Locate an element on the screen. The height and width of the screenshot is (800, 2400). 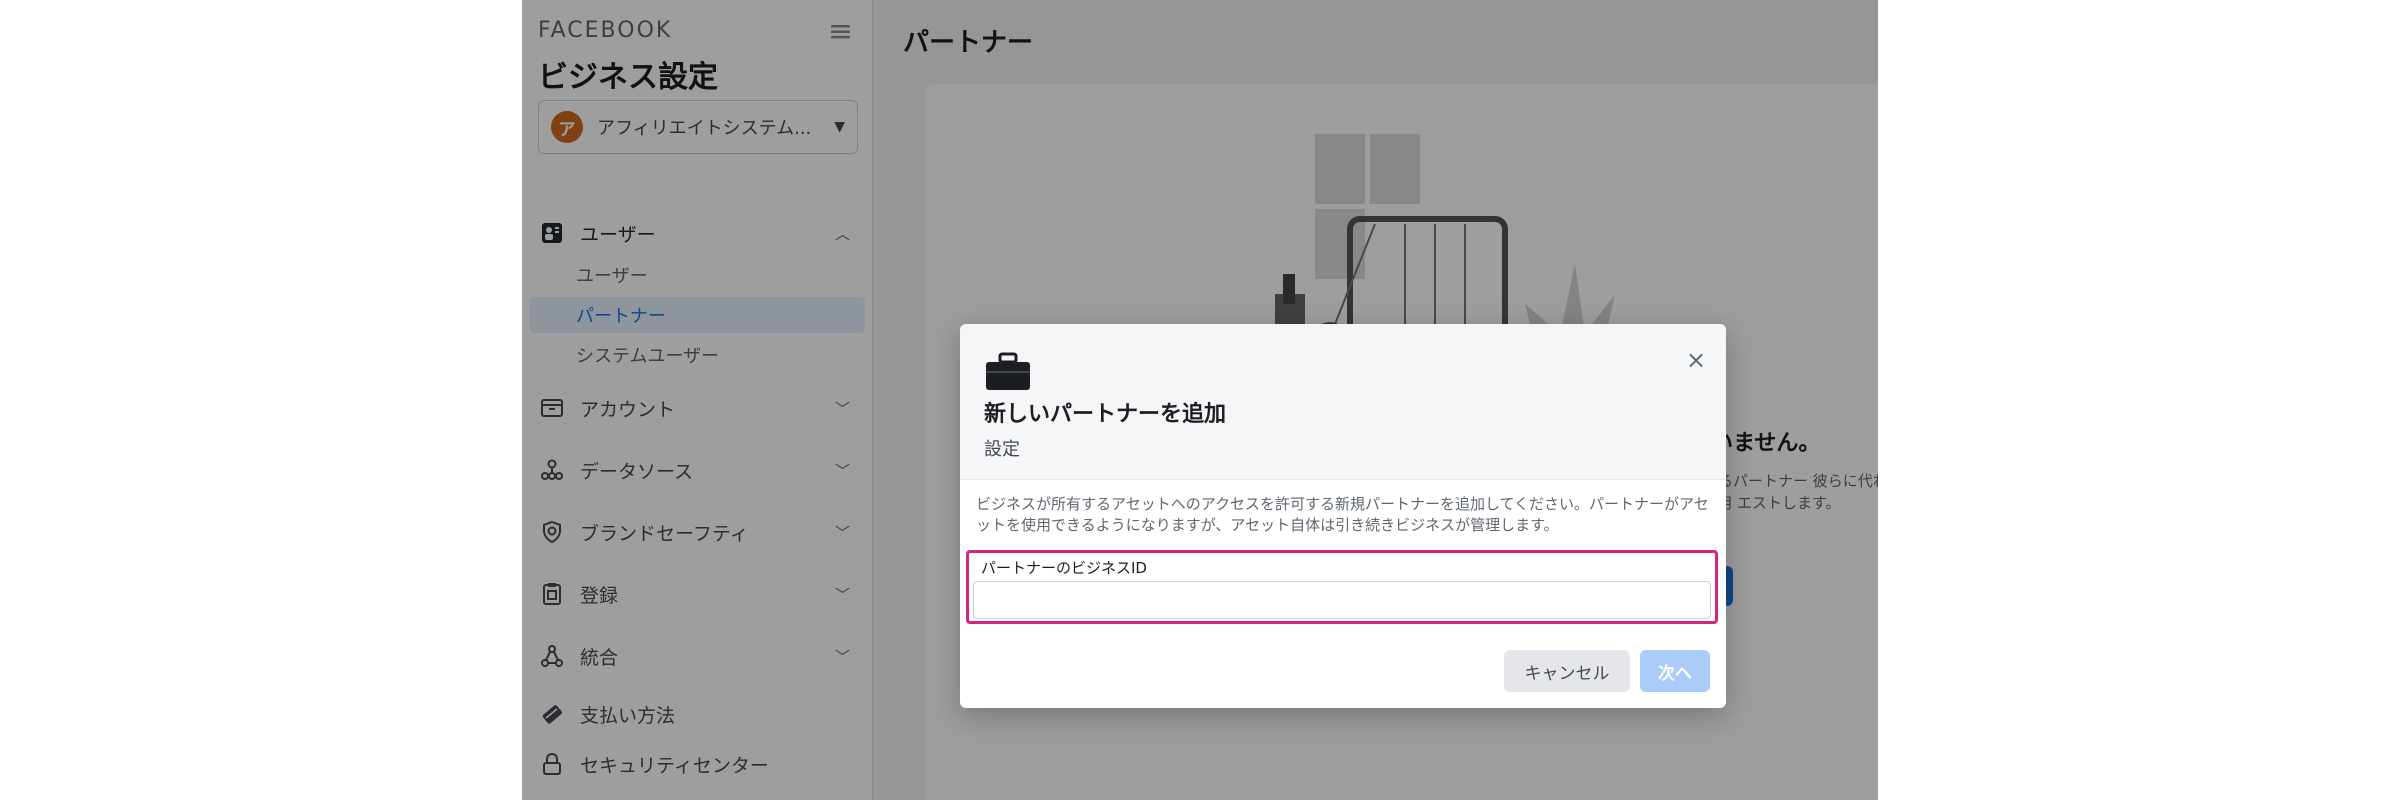
next-button: 次へ is located at coordinates (1675, 671).